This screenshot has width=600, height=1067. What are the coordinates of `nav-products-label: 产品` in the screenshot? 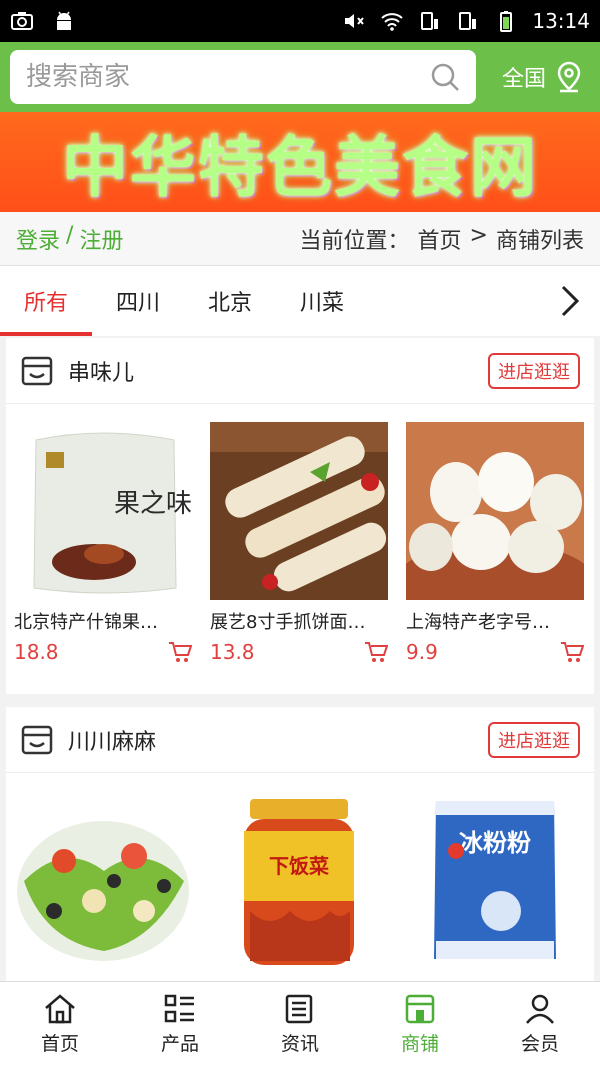 It's located at (179, 1044).